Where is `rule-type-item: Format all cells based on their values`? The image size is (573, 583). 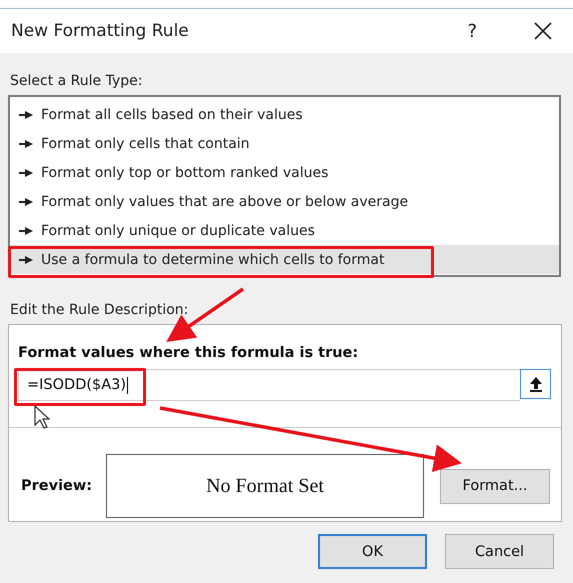
rule-type-item: Format all cells based on their values is located at coordinates (284, 114).